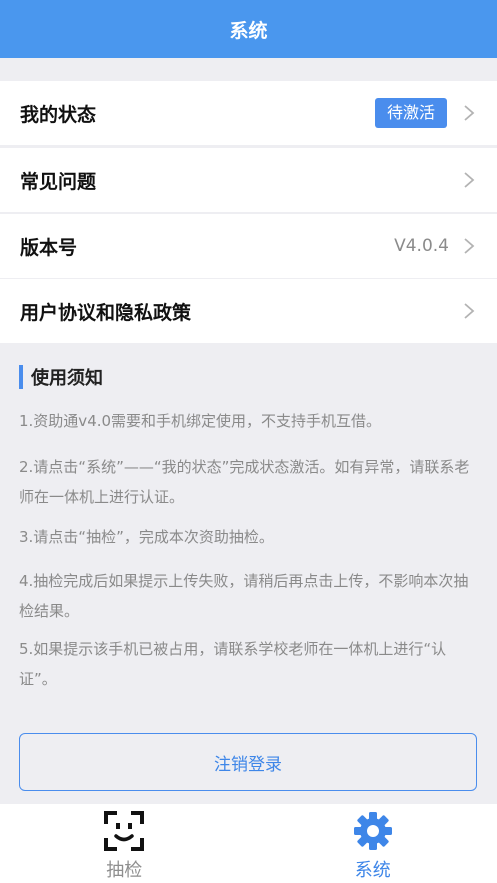 The image size is (497, 883). Describe the element at coordinates (49, 247) in the screenshot. I see `menu-item-label: 版本号` at that location.